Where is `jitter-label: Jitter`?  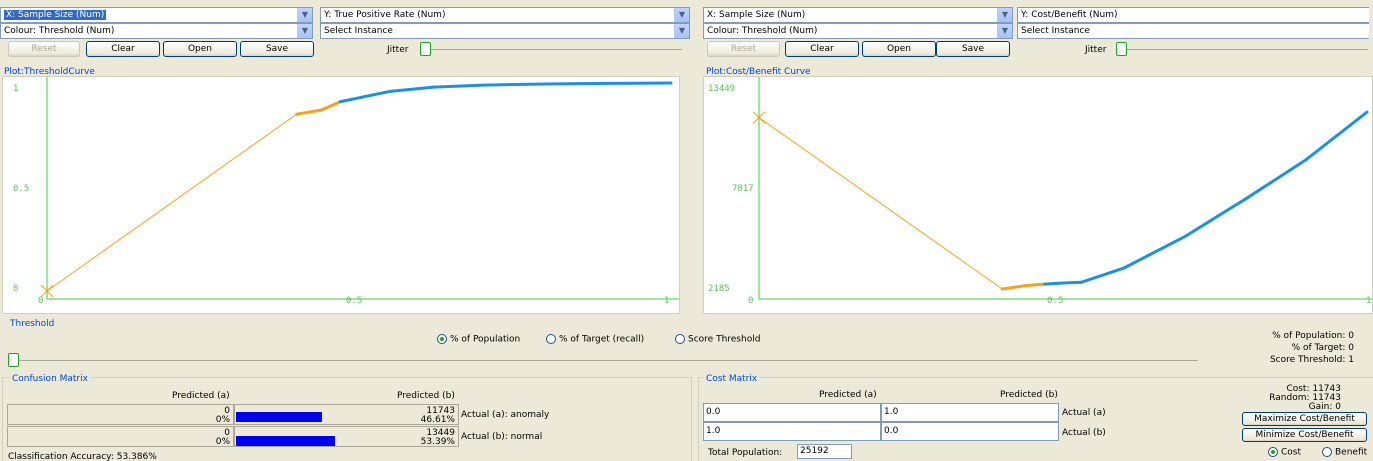 jitter-label: Jitter is located at coordinates (398, 50).